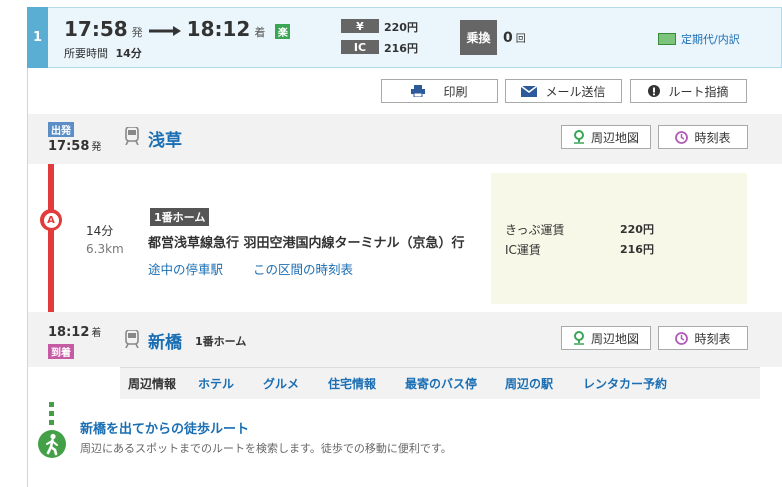  I want to click on duration-value: 14分, so click(128, 53).